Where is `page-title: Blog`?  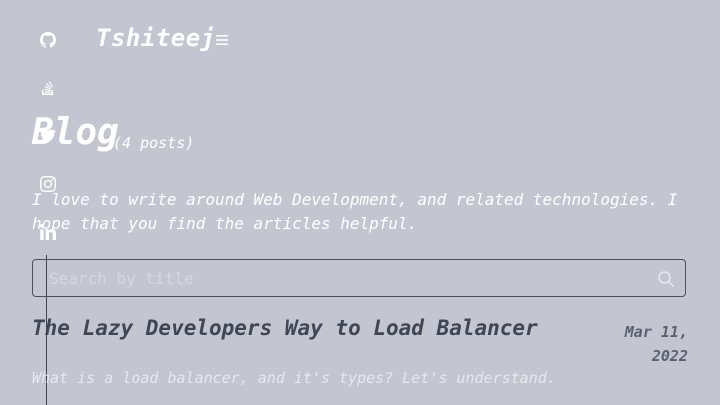 page-title: Blog is located at coordinates (75, 132).